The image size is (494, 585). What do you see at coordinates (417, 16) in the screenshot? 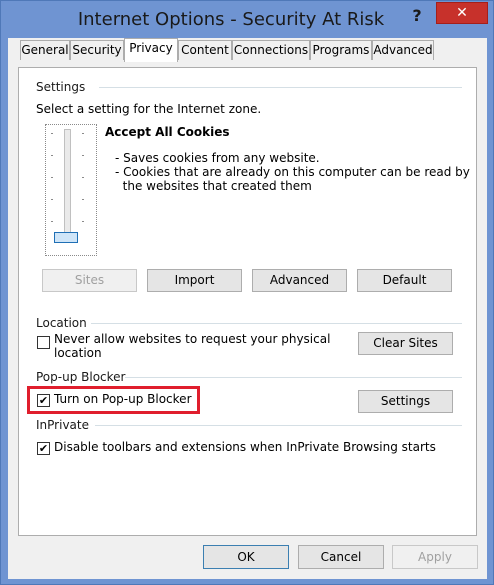
I see `help-button: ?` at bounding box center [417, 16].